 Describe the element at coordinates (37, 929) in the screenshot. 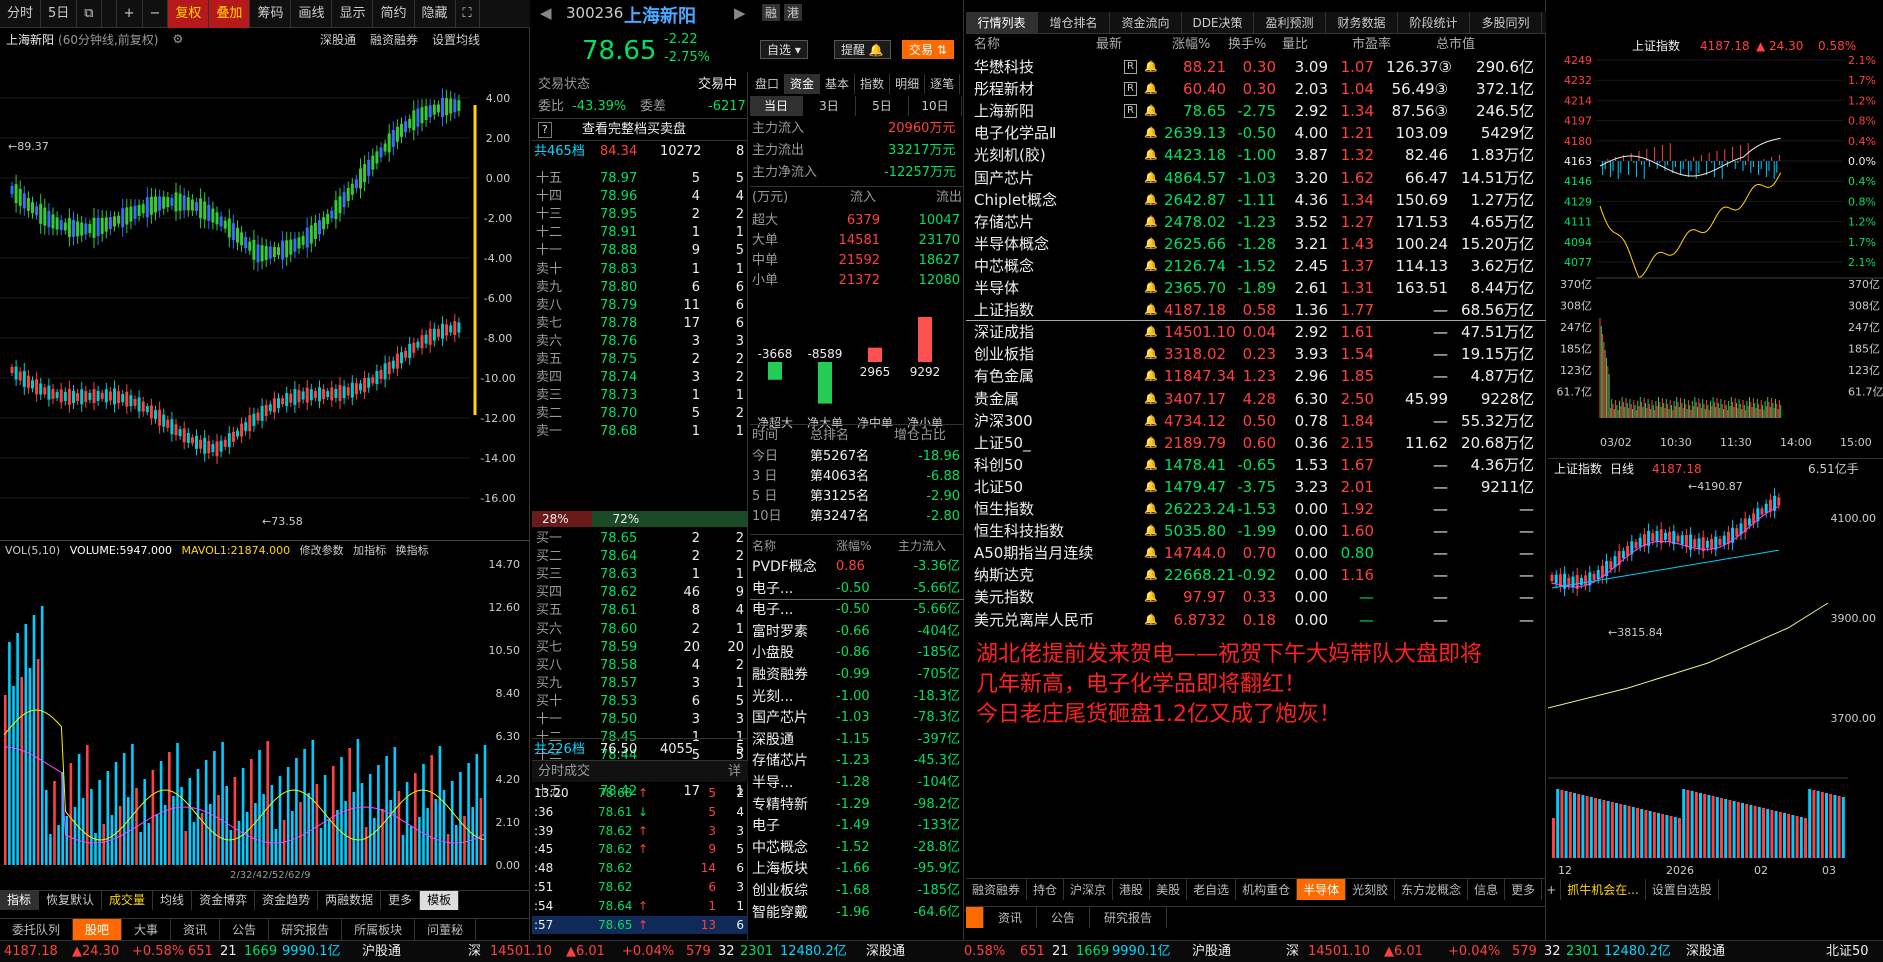

I see `bottom-tab-0: 委托队列` at that location.